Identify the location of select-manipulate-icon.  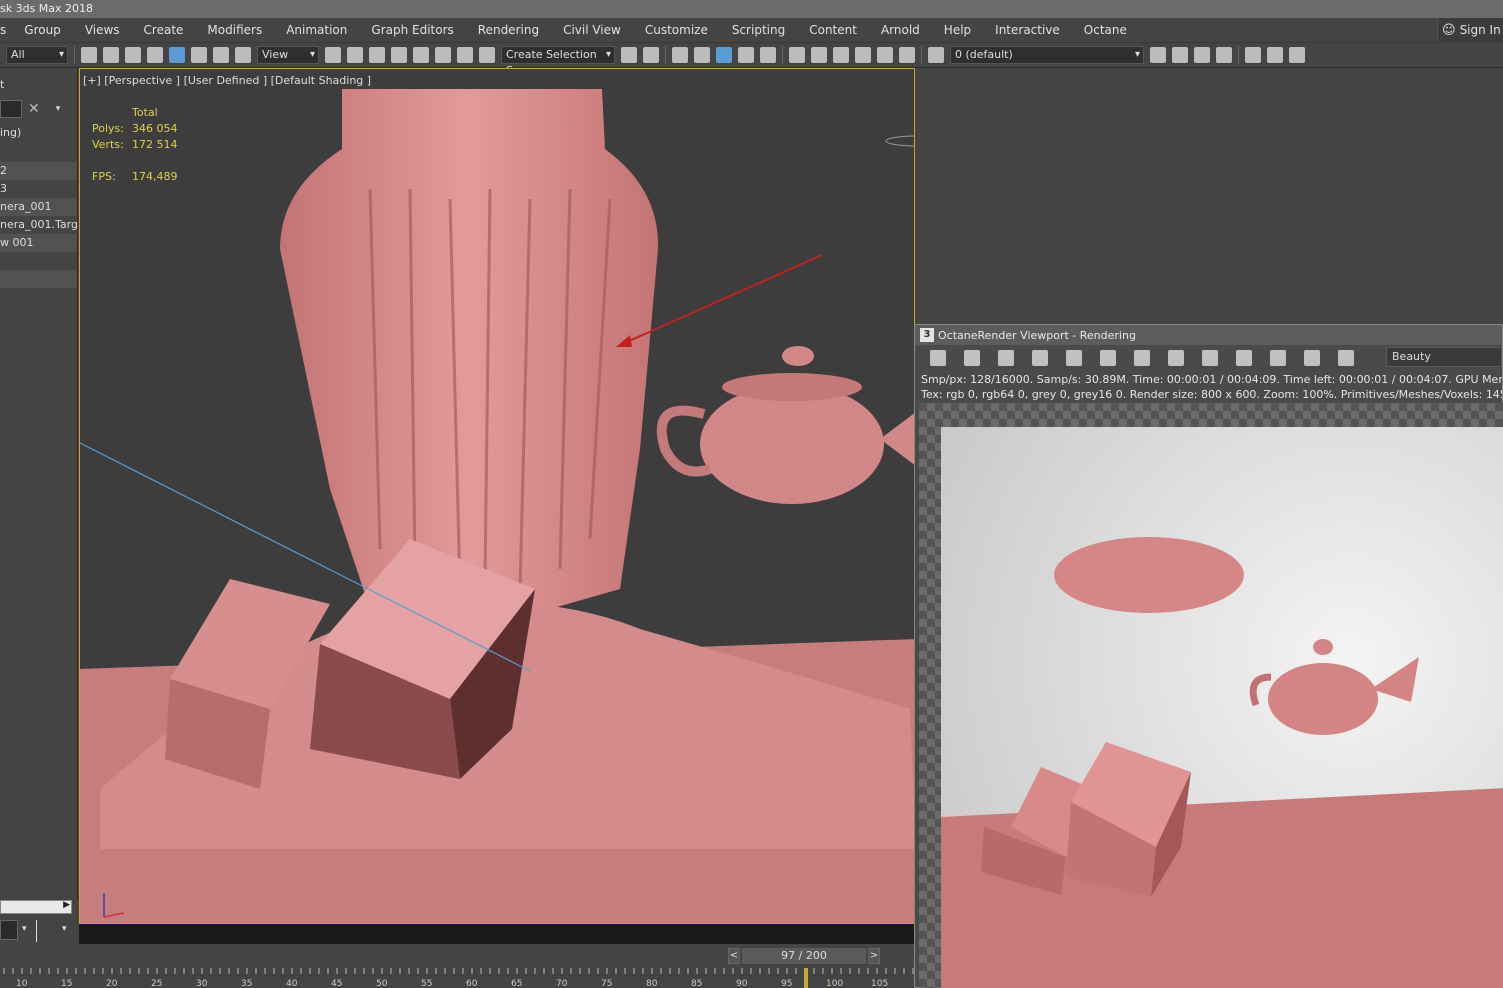
(355, 55).